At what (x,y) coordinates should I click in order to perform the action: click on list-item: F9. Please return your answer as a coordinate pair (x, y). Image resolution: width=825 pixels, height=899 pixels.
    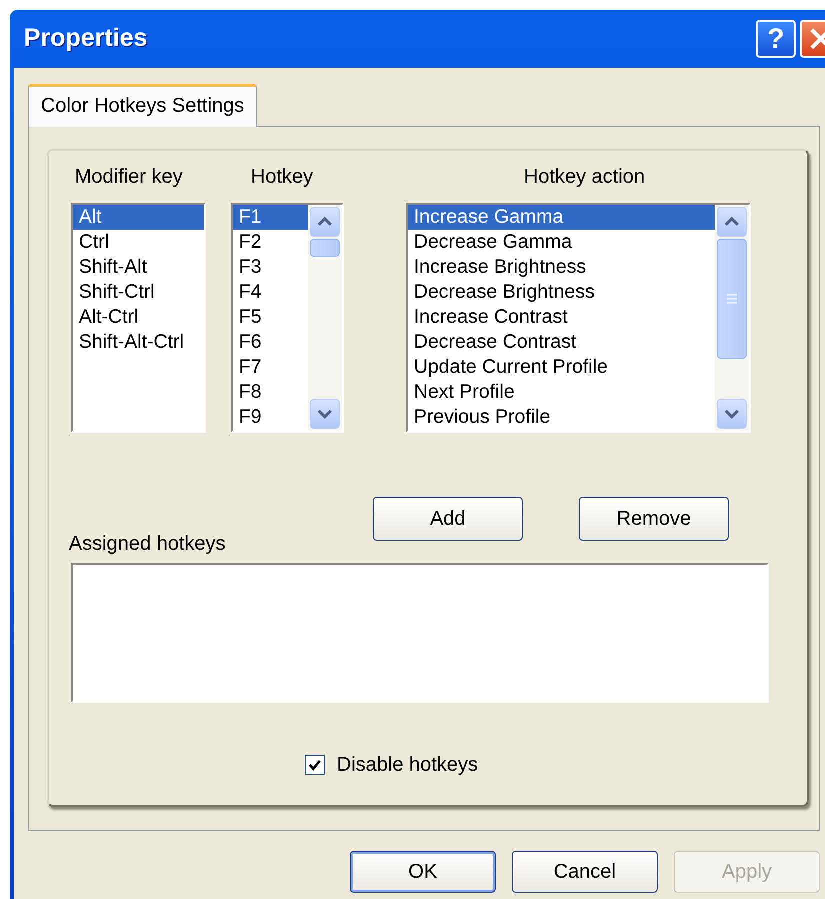
    Looking at the image, I should click on (270, 417).